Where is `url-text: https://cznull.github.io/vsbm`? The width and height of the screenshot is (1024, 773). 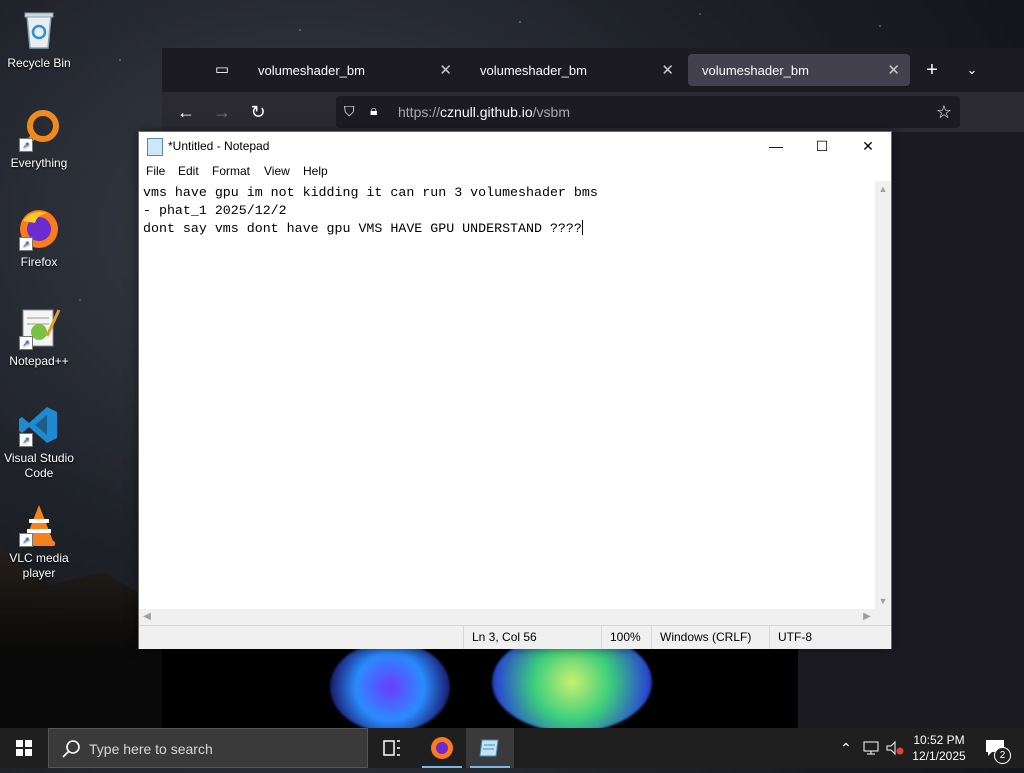
url-text: https://cznull.github.io/vsbm is located at coordinates (484, 112).